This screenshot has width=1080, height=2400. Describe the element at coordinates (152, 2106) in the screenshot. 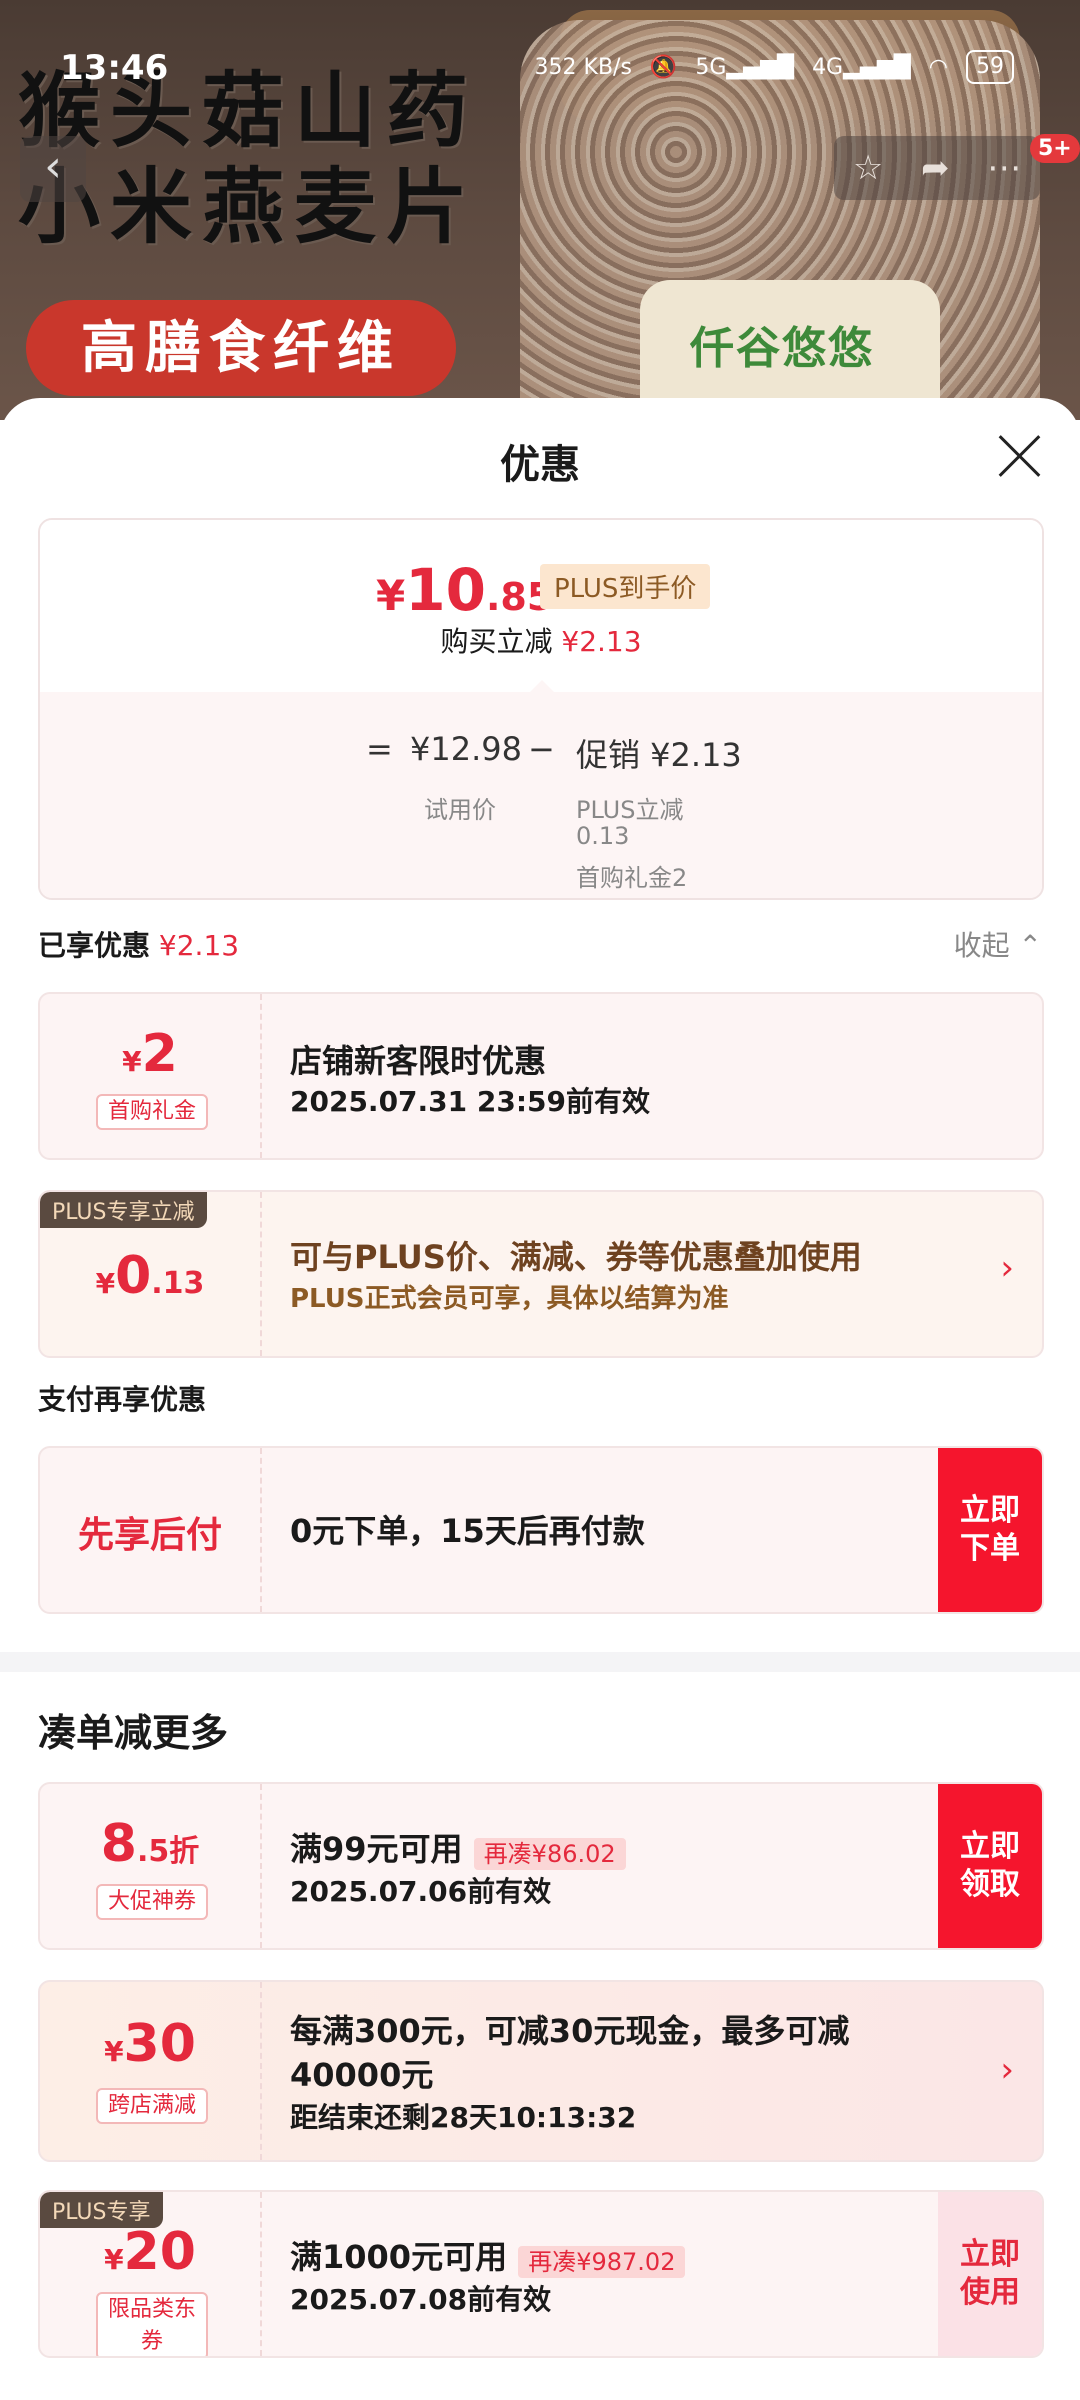

I see `coupon-tag: 跨店满减` at that location.